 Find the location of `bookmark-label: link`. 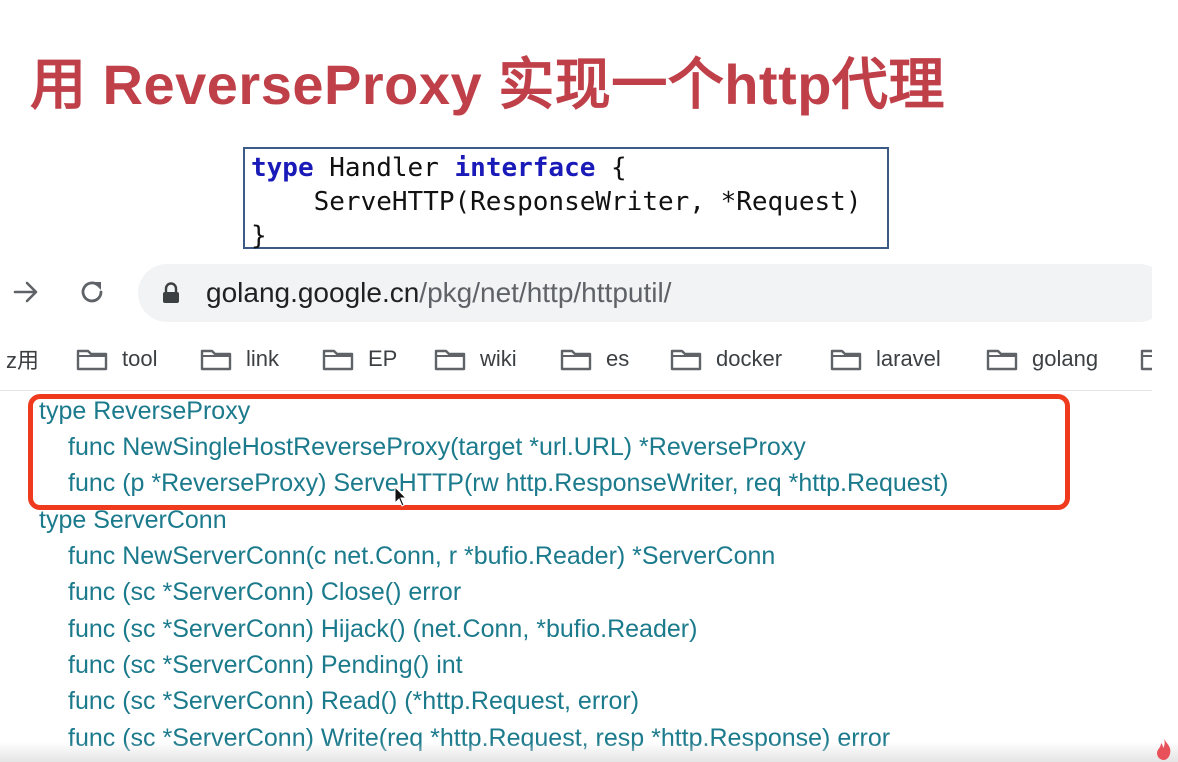

bookmark-label: link is located at coordinates (263, 358).